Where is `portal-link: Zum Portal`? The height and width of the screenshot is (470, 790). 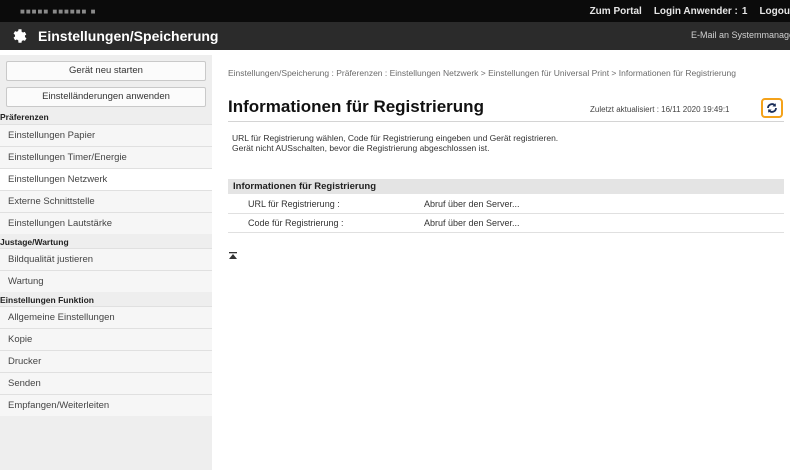
portal-link: Zum Portal is located at coordinates (616, 11).